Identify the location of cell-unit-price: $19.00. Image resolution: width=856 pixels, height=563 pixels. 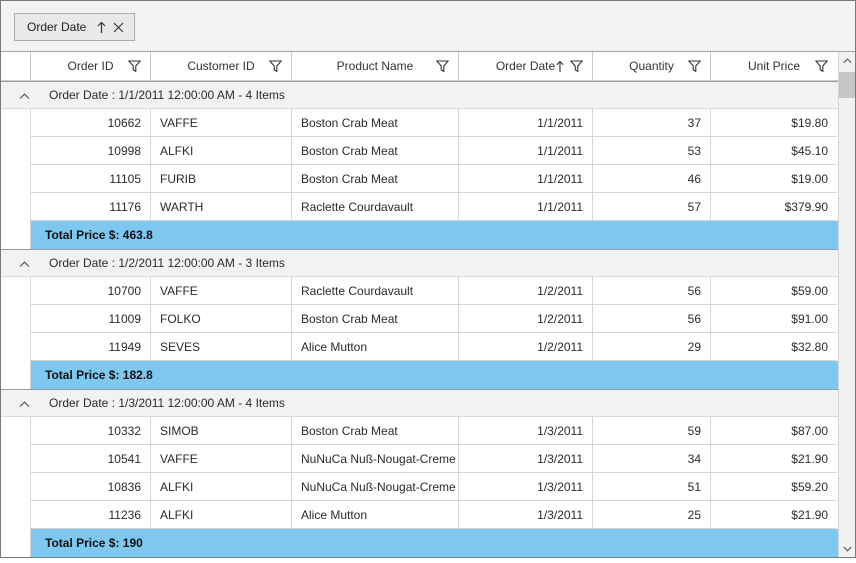
(774, 179).